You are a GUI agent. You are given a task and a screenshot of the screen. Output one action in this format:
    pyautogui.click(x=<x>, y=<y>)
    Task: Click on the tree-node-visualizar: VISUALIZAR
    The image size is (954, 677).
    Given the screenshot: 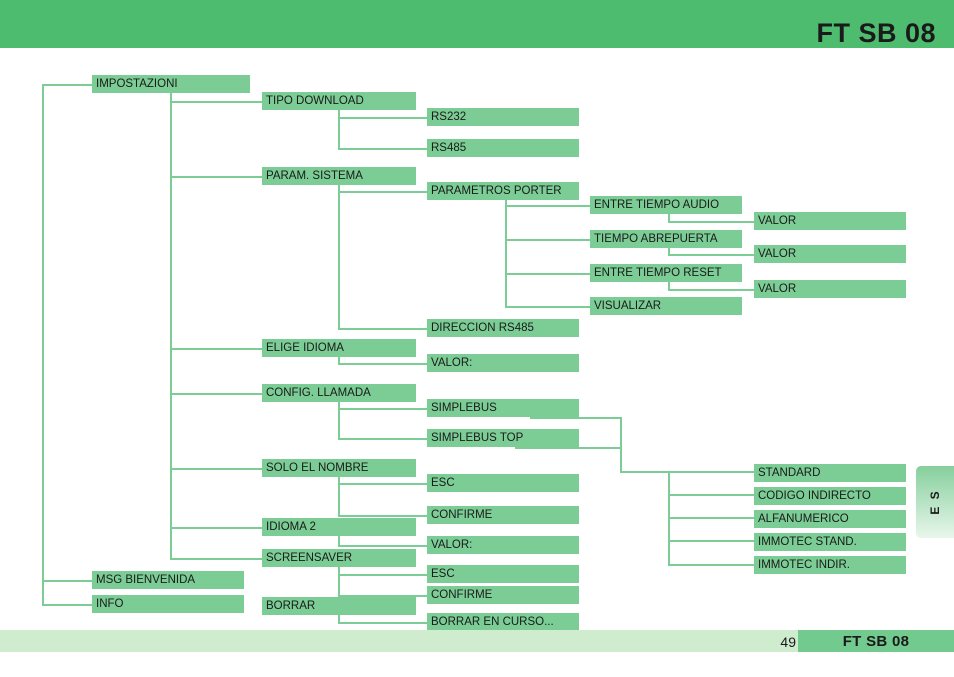 What is the action you would take?
    pyautogui.click(x=666, y=306)
    